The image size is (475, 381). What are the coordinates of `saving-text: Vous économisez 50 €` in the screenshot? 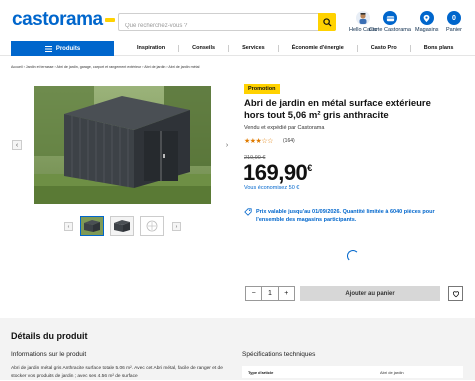 It's located at (272, 188).